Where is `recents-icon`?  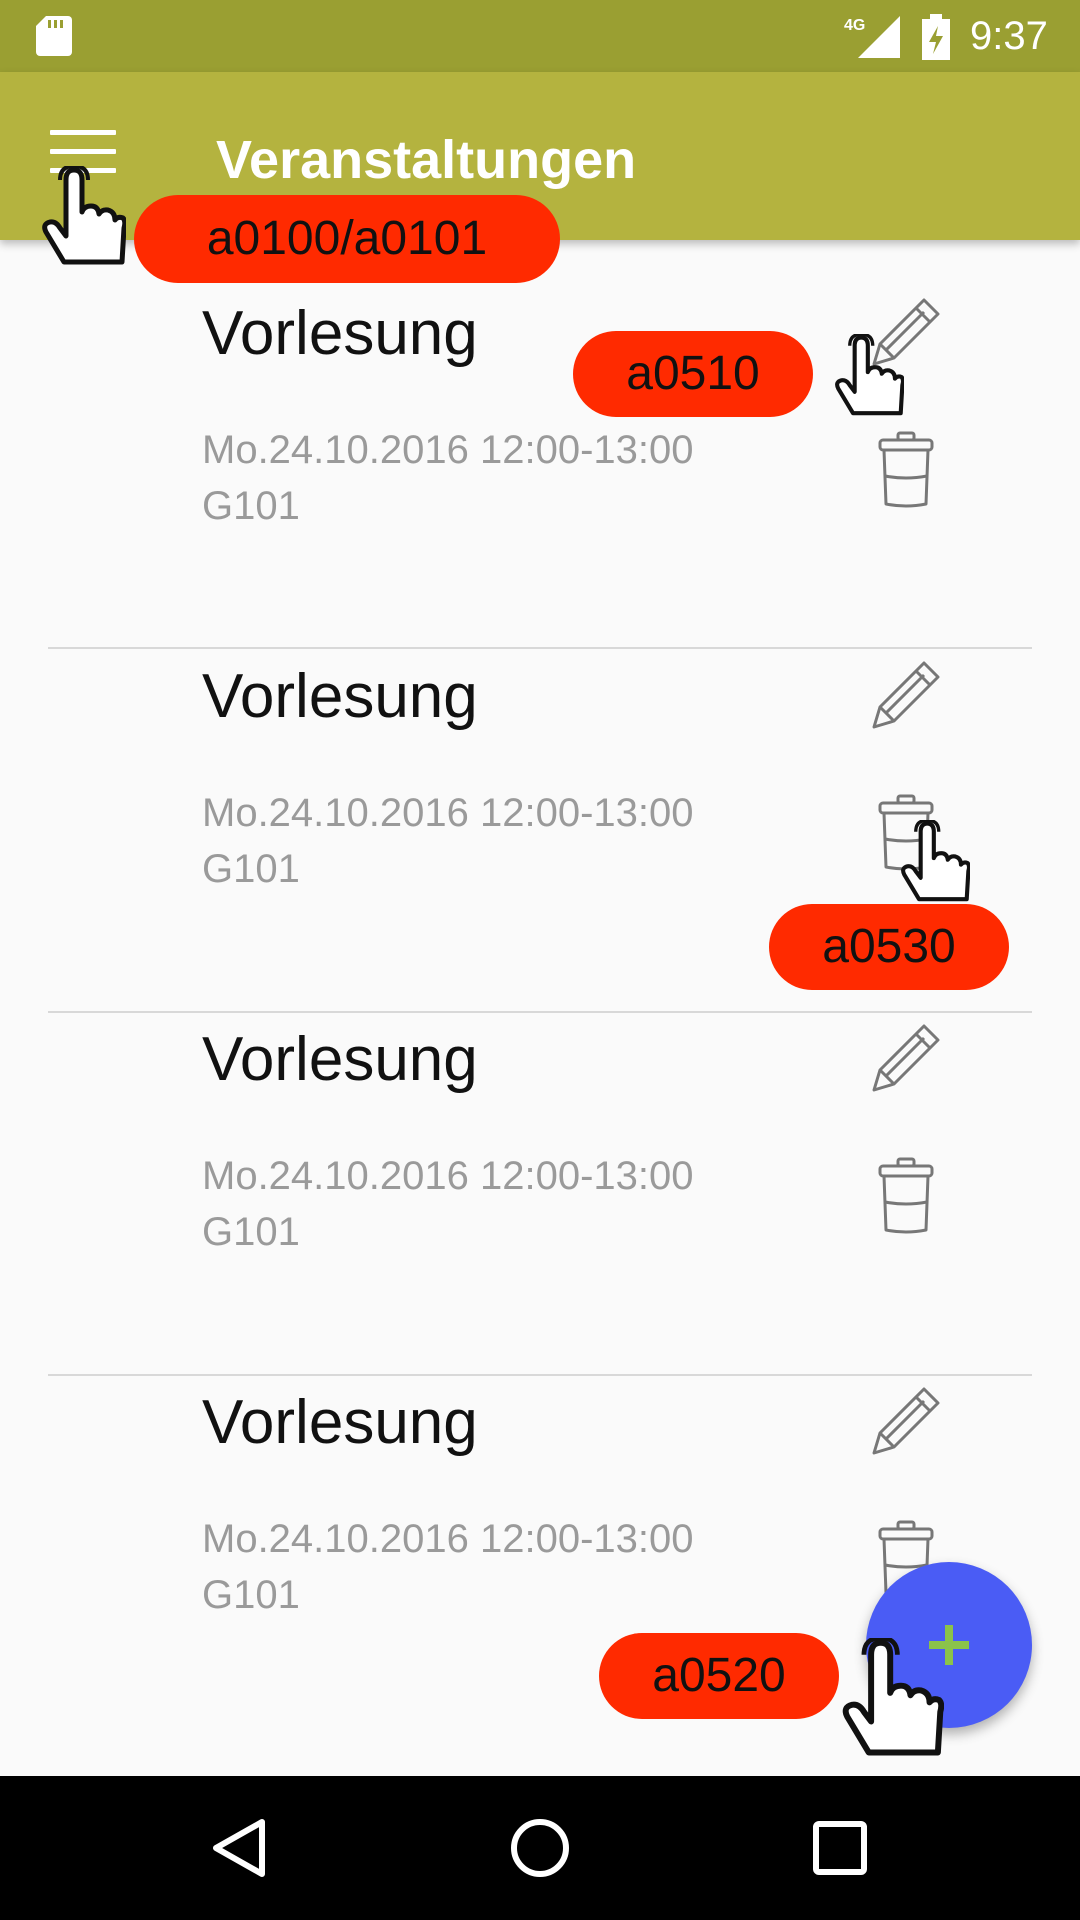 recents-icon is located at coordinates (840, 1848).